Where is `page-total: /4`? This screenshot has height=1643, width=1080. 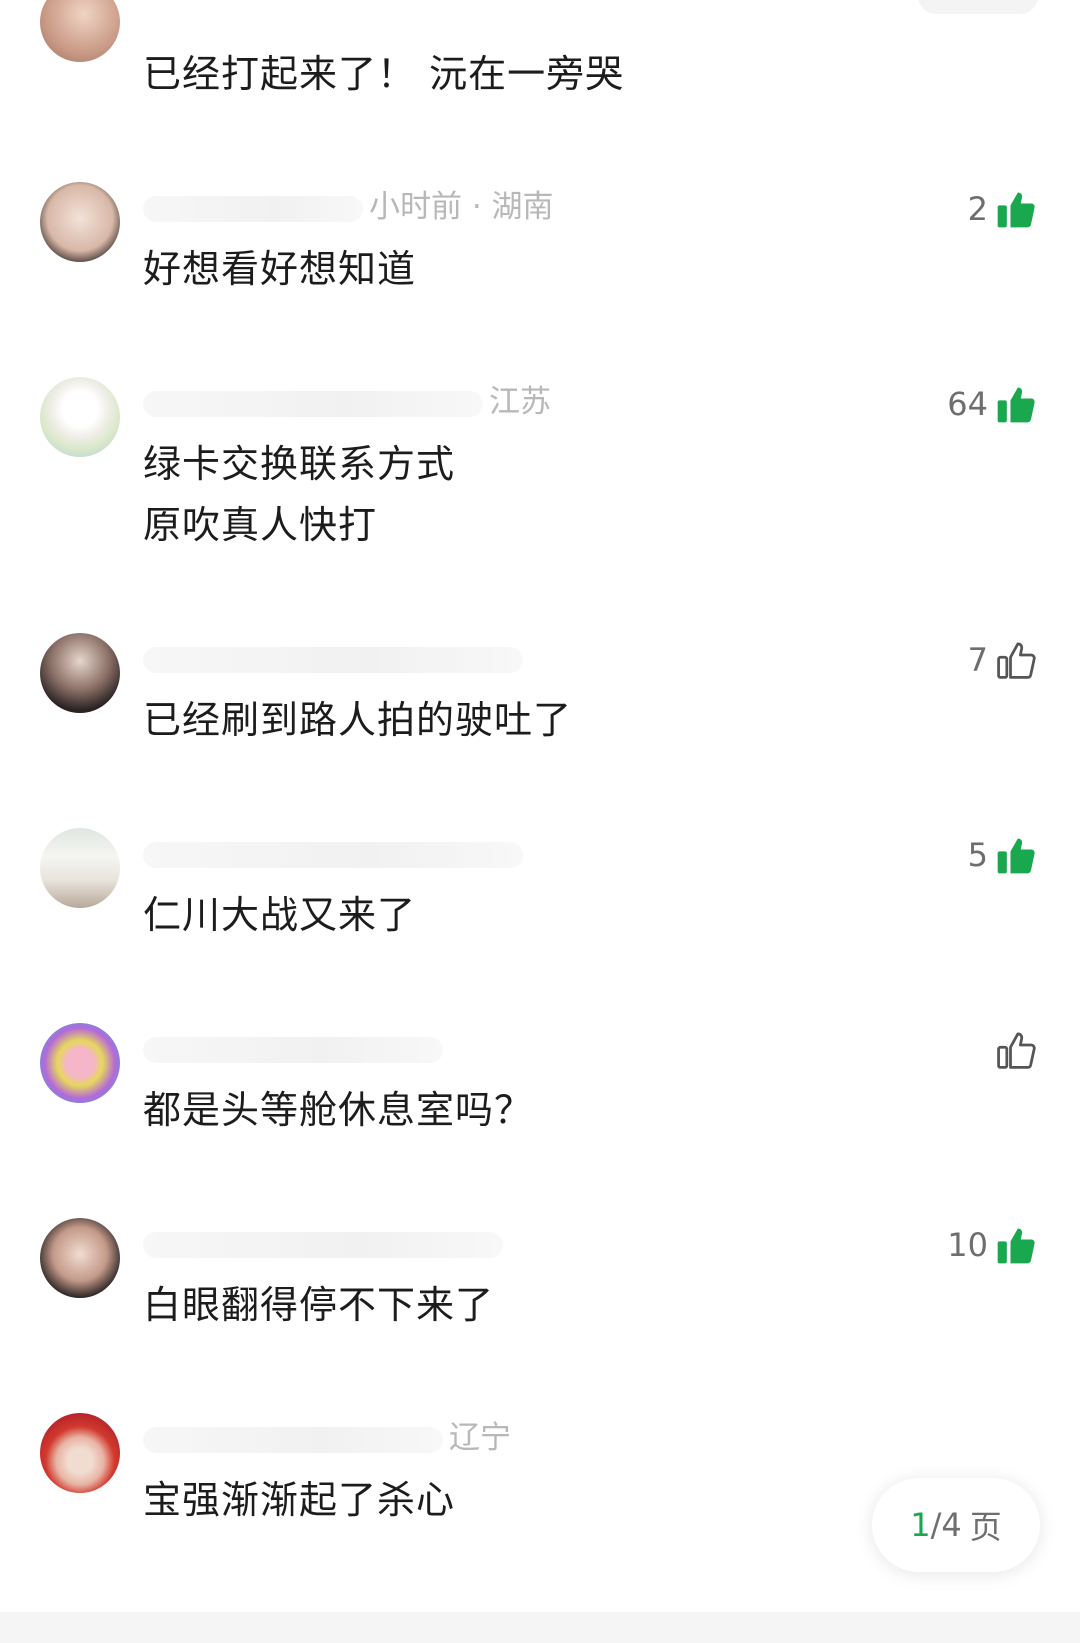
page-total: /4 is located at coordinates (946, 1525).